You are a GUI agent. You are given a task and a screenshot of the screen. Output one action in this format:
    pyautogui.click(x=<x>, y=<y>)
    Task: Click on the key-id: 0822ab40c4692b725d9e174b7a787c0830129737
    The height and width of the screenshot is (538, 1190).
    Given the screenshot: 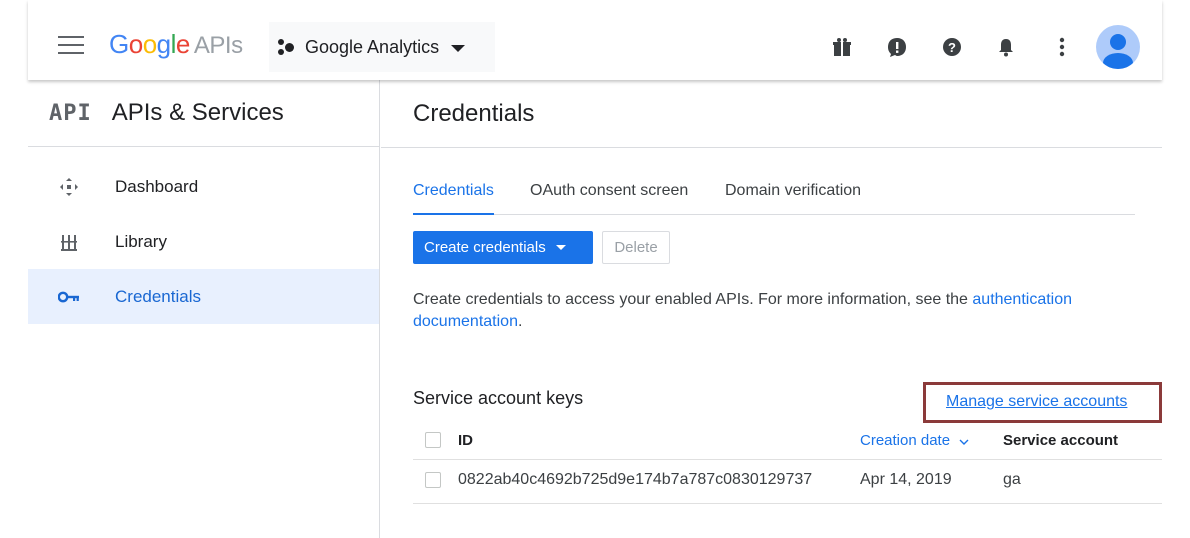 What is the action you would take?
    pyautogui.click(x=635, y=479)
    